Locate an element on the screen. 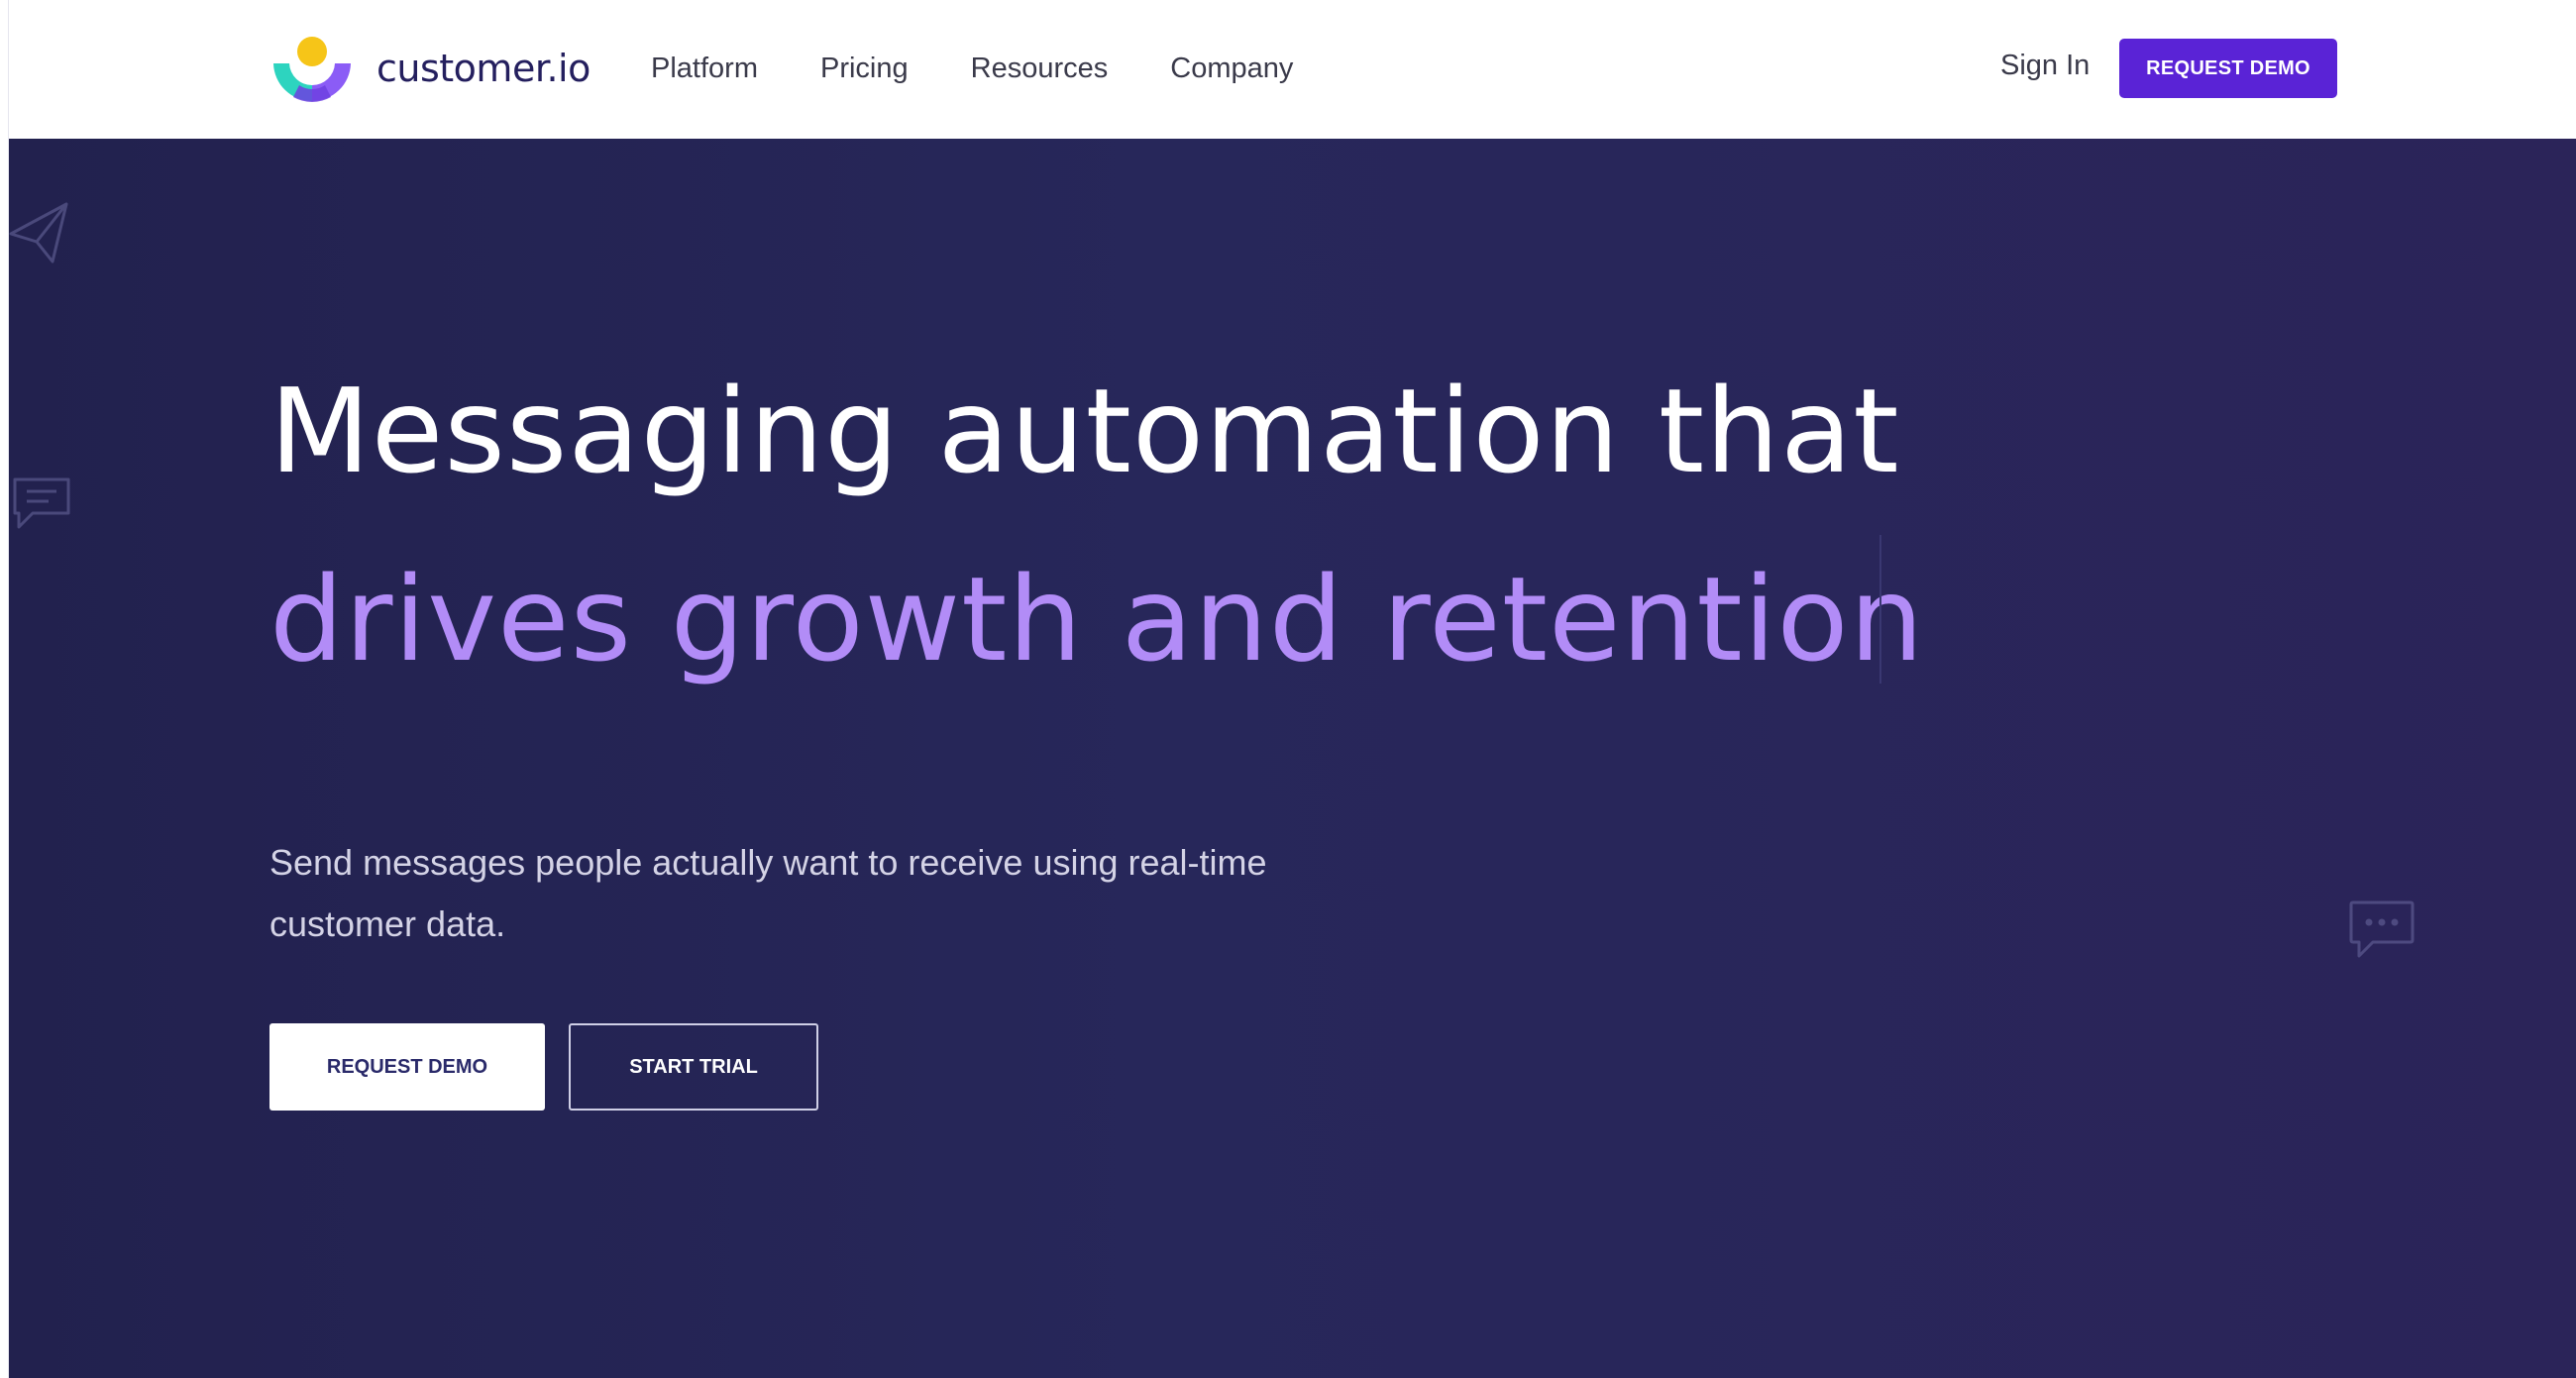 This screenshot has height=1378, width=2576. customerio-logo-icon is located at coordinates (312, 70).